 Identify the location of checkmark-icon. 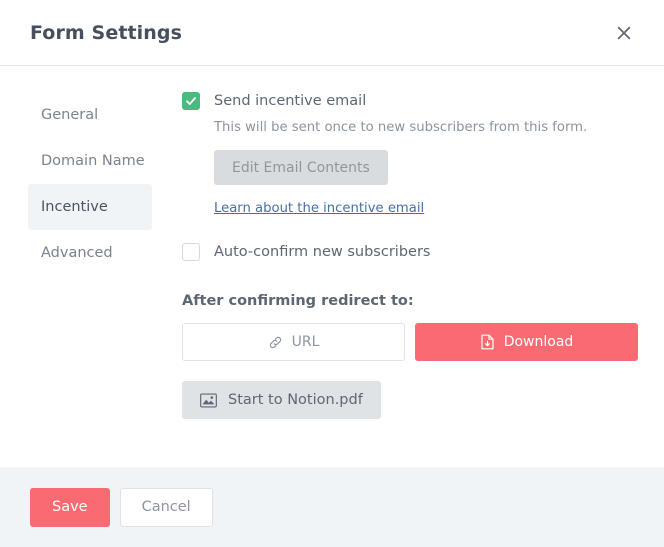
(191, 101).